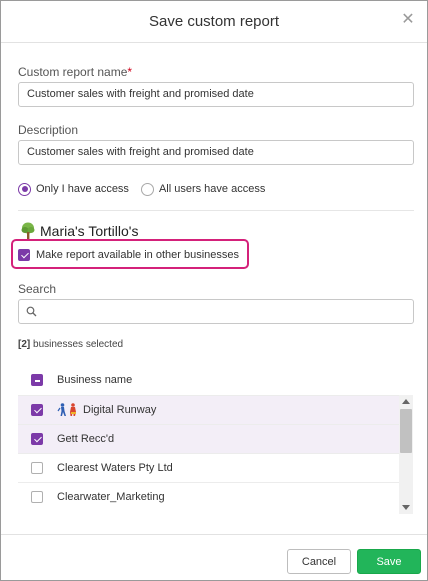 The height and width of the screenshot is (581, 428). What do you see at coordinates (86, 439) in the screenshot?
I see `row-business-name: Gett Recc'd` at bounding box center [86, 439].